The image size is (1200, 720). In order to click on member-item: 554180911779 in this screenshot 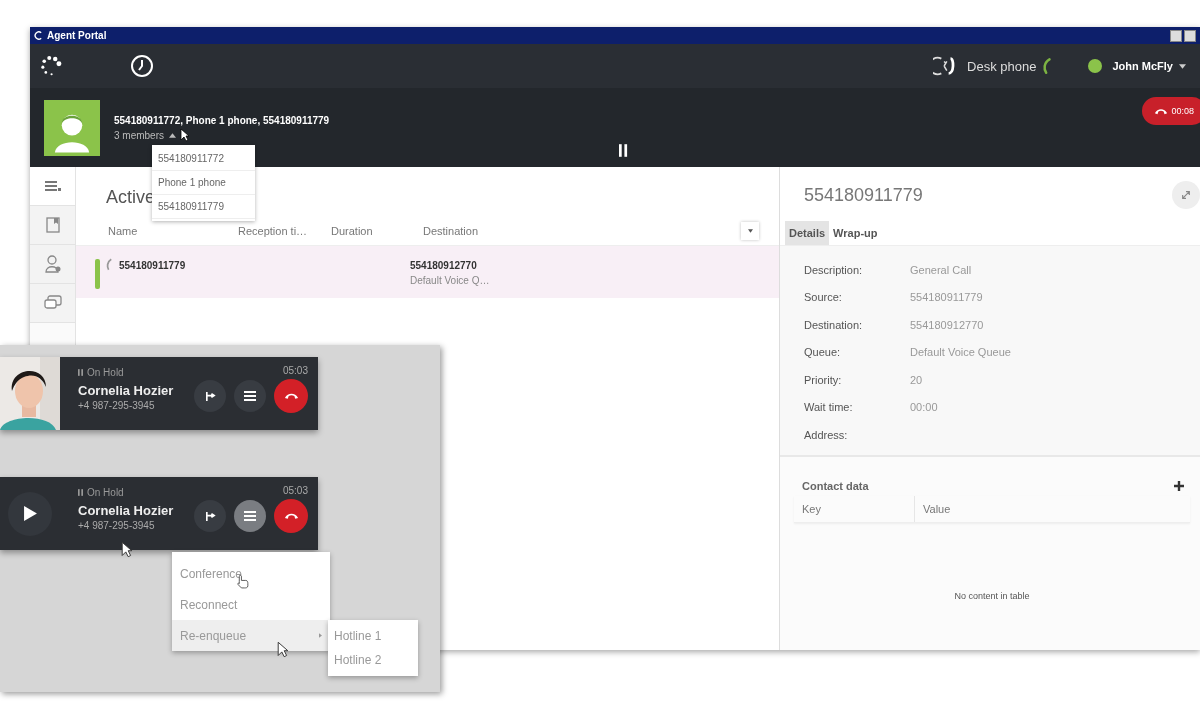, I will do `click(203, 207)`.